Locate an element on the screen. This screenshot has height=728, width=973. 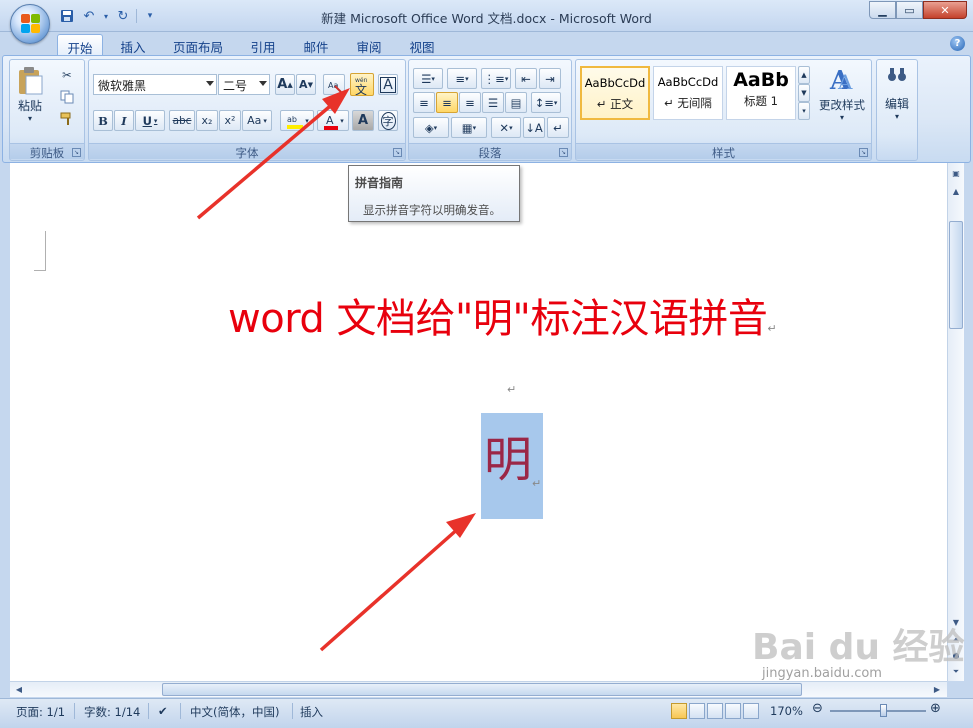
borders-button: ▦ ▾ is located at coordinates (469, 127).